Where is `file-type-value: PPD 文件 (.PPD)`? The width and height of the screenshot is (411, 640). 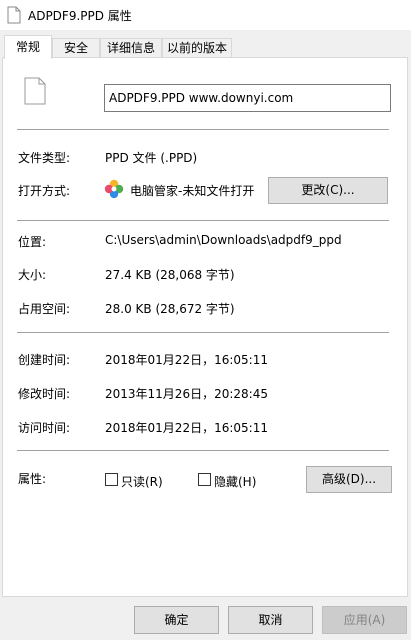 file-type-value: PPD 文件 (.PPD) is located at coordinates (151, 158).